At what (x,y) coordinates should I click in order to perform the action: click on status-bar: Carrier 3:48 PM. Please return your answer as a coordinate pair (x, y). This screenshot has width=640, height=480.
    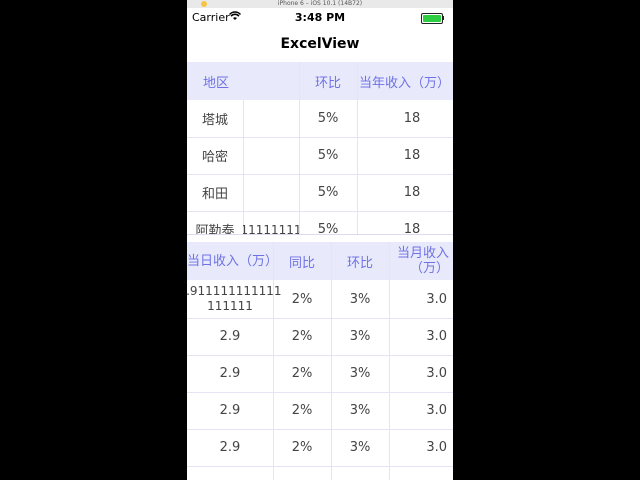
    Looking at the image, I should click on (320, 17).